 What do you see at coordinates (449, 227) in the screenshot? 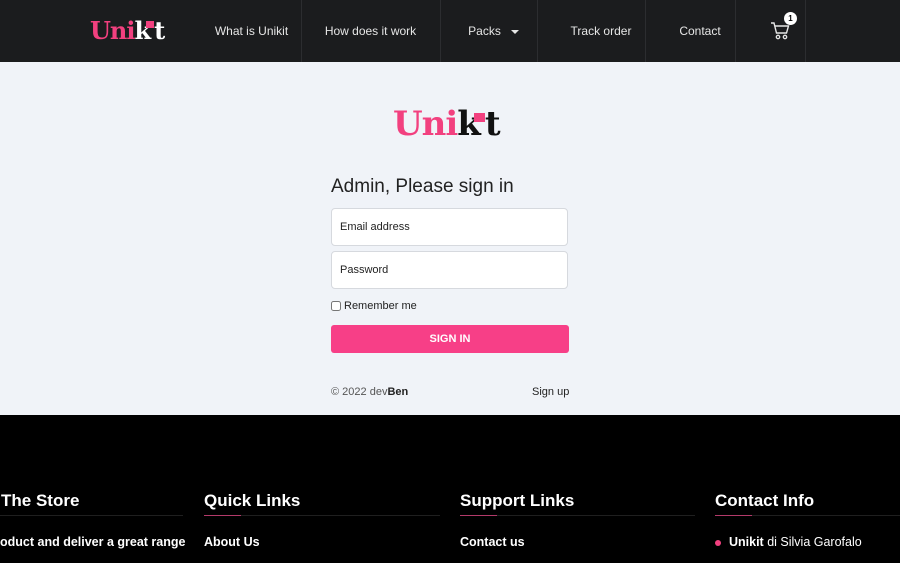
I see `email-field` at bounding box center [449, 227].